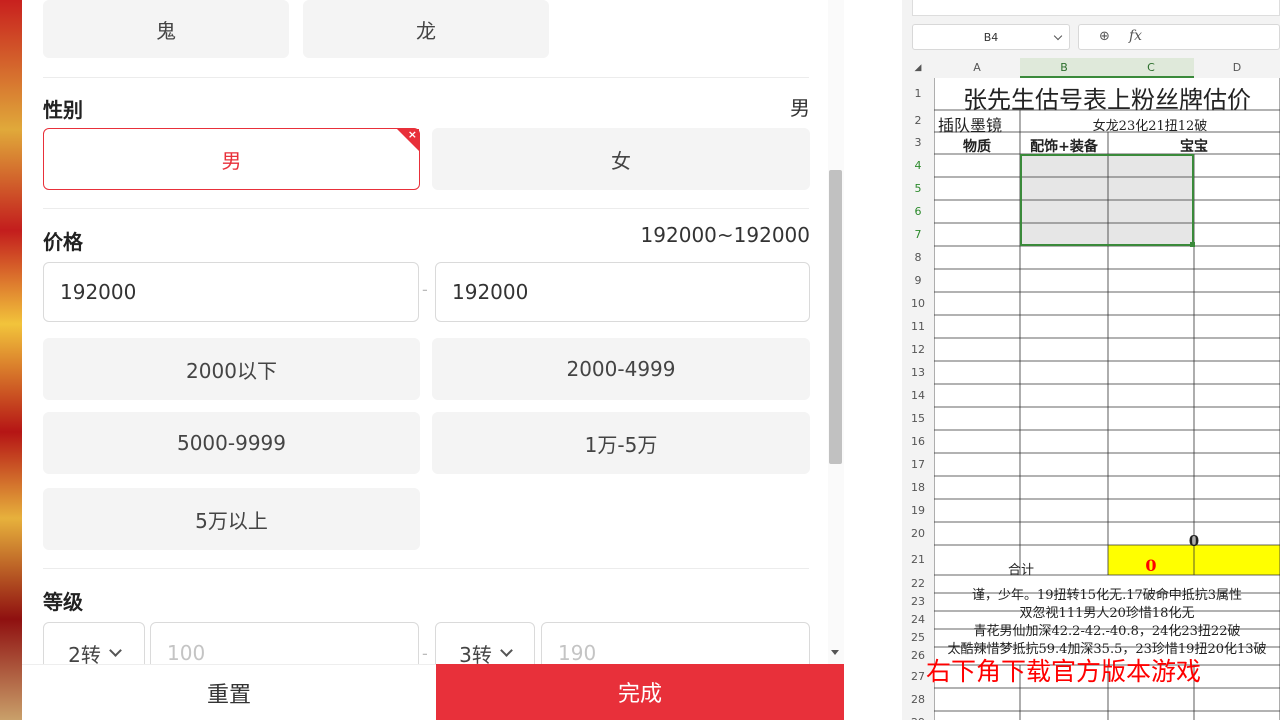  What do you see at coordinates (977, 146) in the screenshot?
I see `cell-a3: 物质` at bounding box center [977, 146].